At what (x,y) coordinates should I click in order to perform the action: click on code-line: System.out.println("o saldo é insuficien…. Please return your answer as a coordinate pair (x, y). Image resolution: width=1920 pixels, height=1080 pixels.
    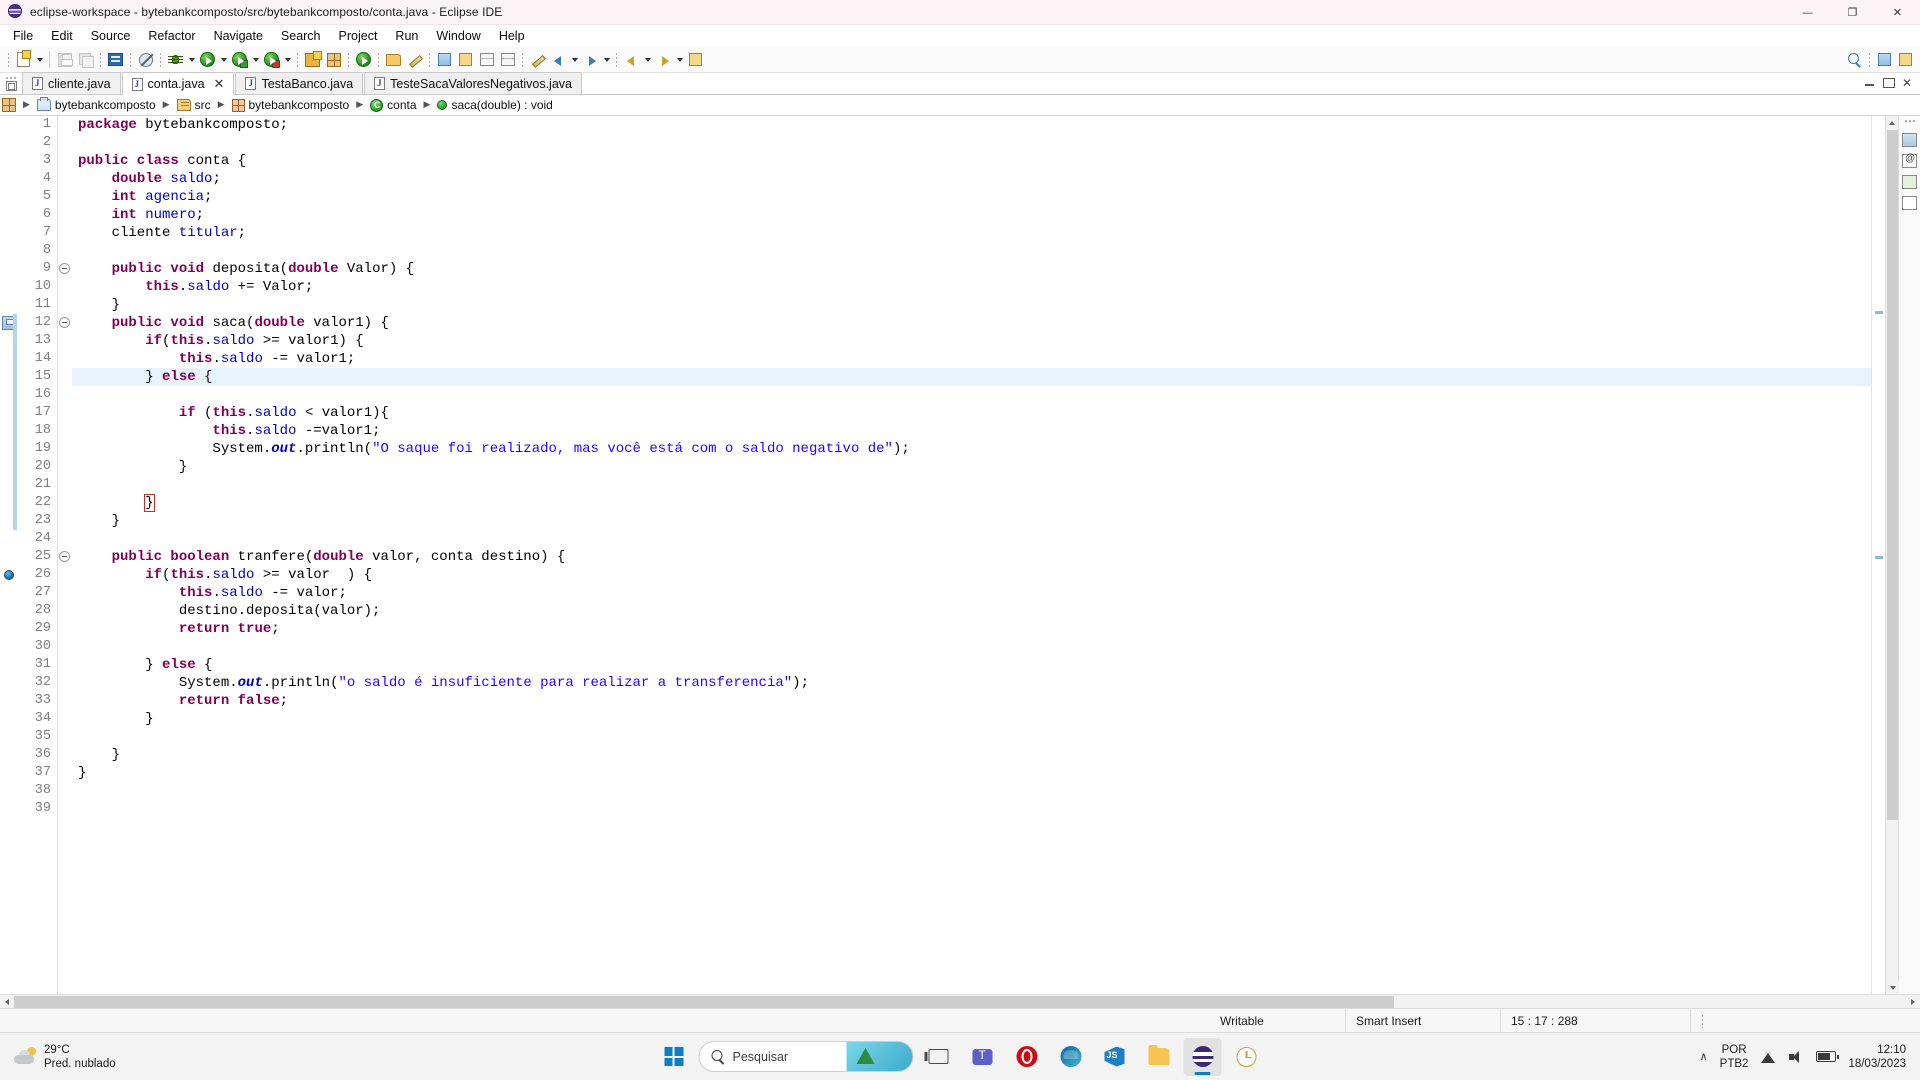
    Looking at the image, I should click on (971, 683).